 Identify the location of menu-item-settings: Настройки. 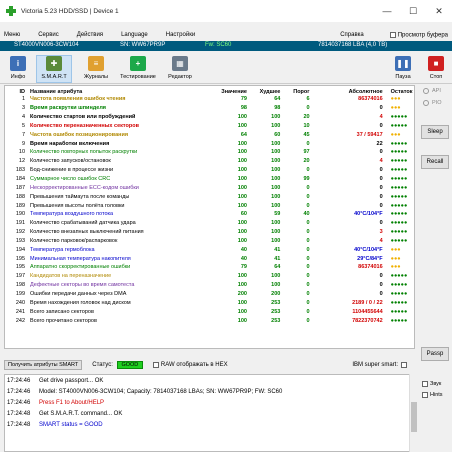
(180, 35).